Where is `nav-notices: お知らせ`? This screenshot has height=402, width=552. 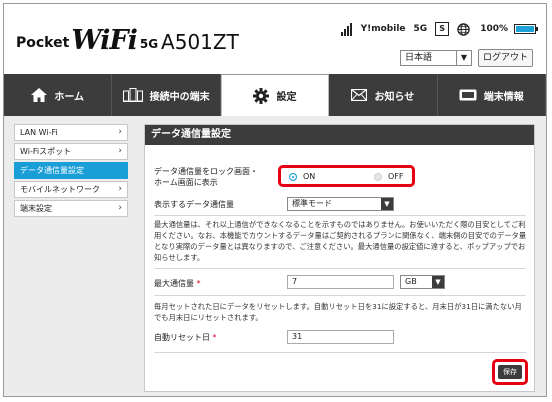 nav-notices: お知らせ is located at coordinates (383, 95).